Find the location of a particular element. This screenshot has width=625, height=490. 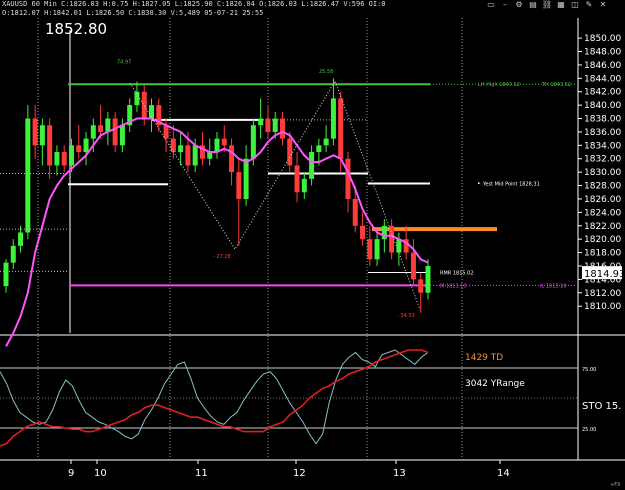

swing-label-low1: - 27.28 is located at coordinates (222, 257).